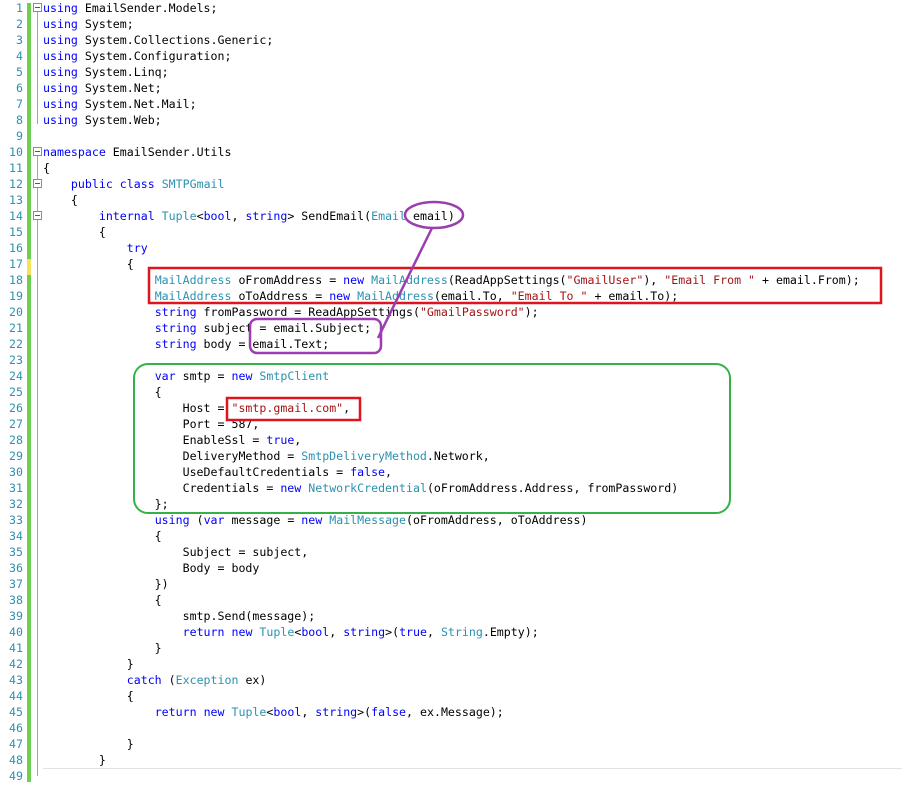 The width and height of the screenshot is (902, 786). Describe the element at coordinates (451, 552) in the screenshot. I see `code-line: 35 Subject = subject,` at that location.